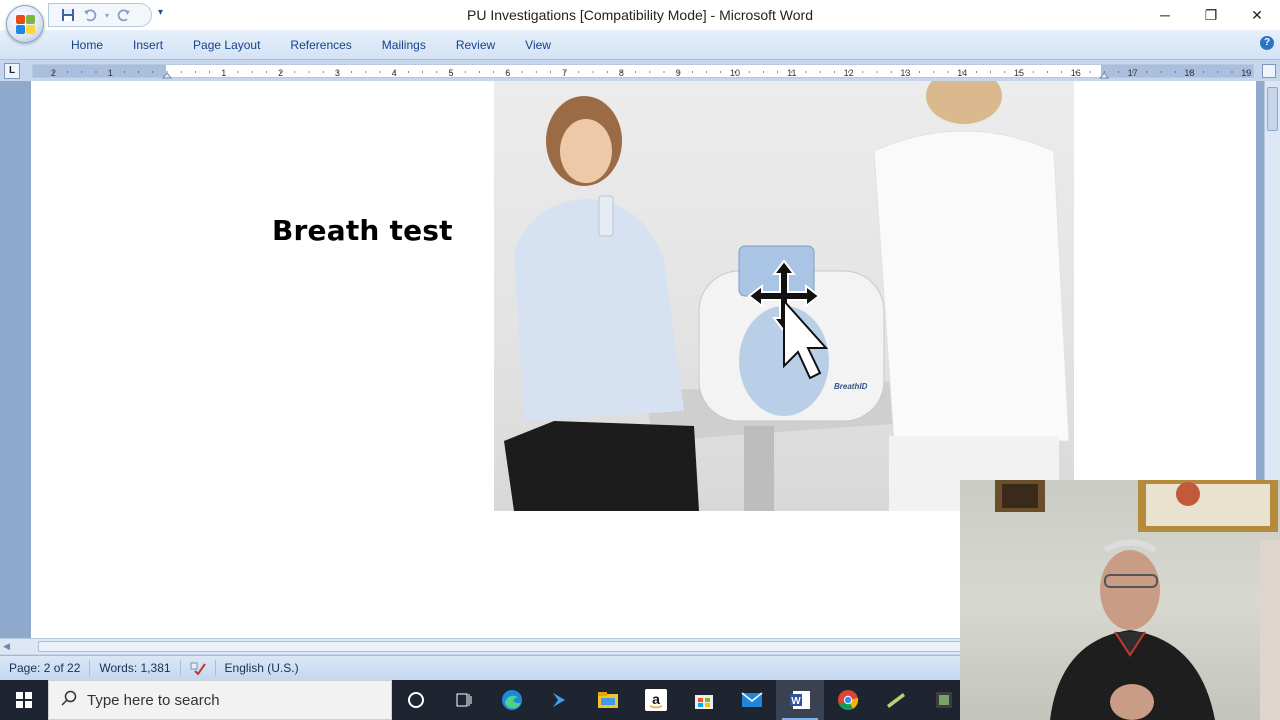 This screenshot has width=1280, height=720. What do you see at coordinates (512, 700) in the screenshot?
I see `edge-icon` at bounding box center [512, 700].